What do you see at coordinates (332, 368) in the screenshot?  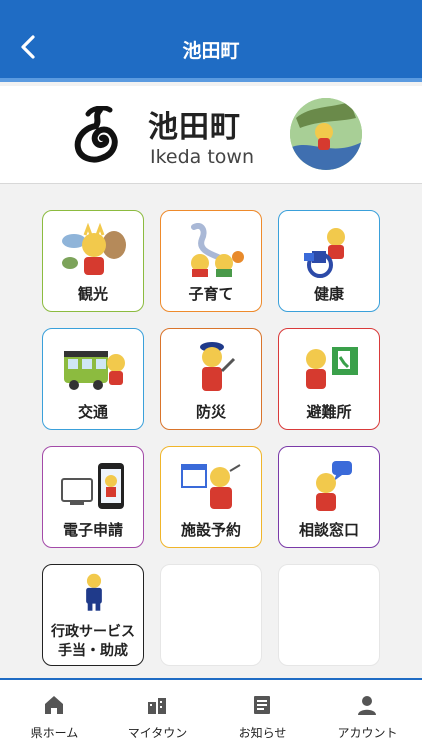 I see `evacuation-icon` at bounding box center [332, 368].